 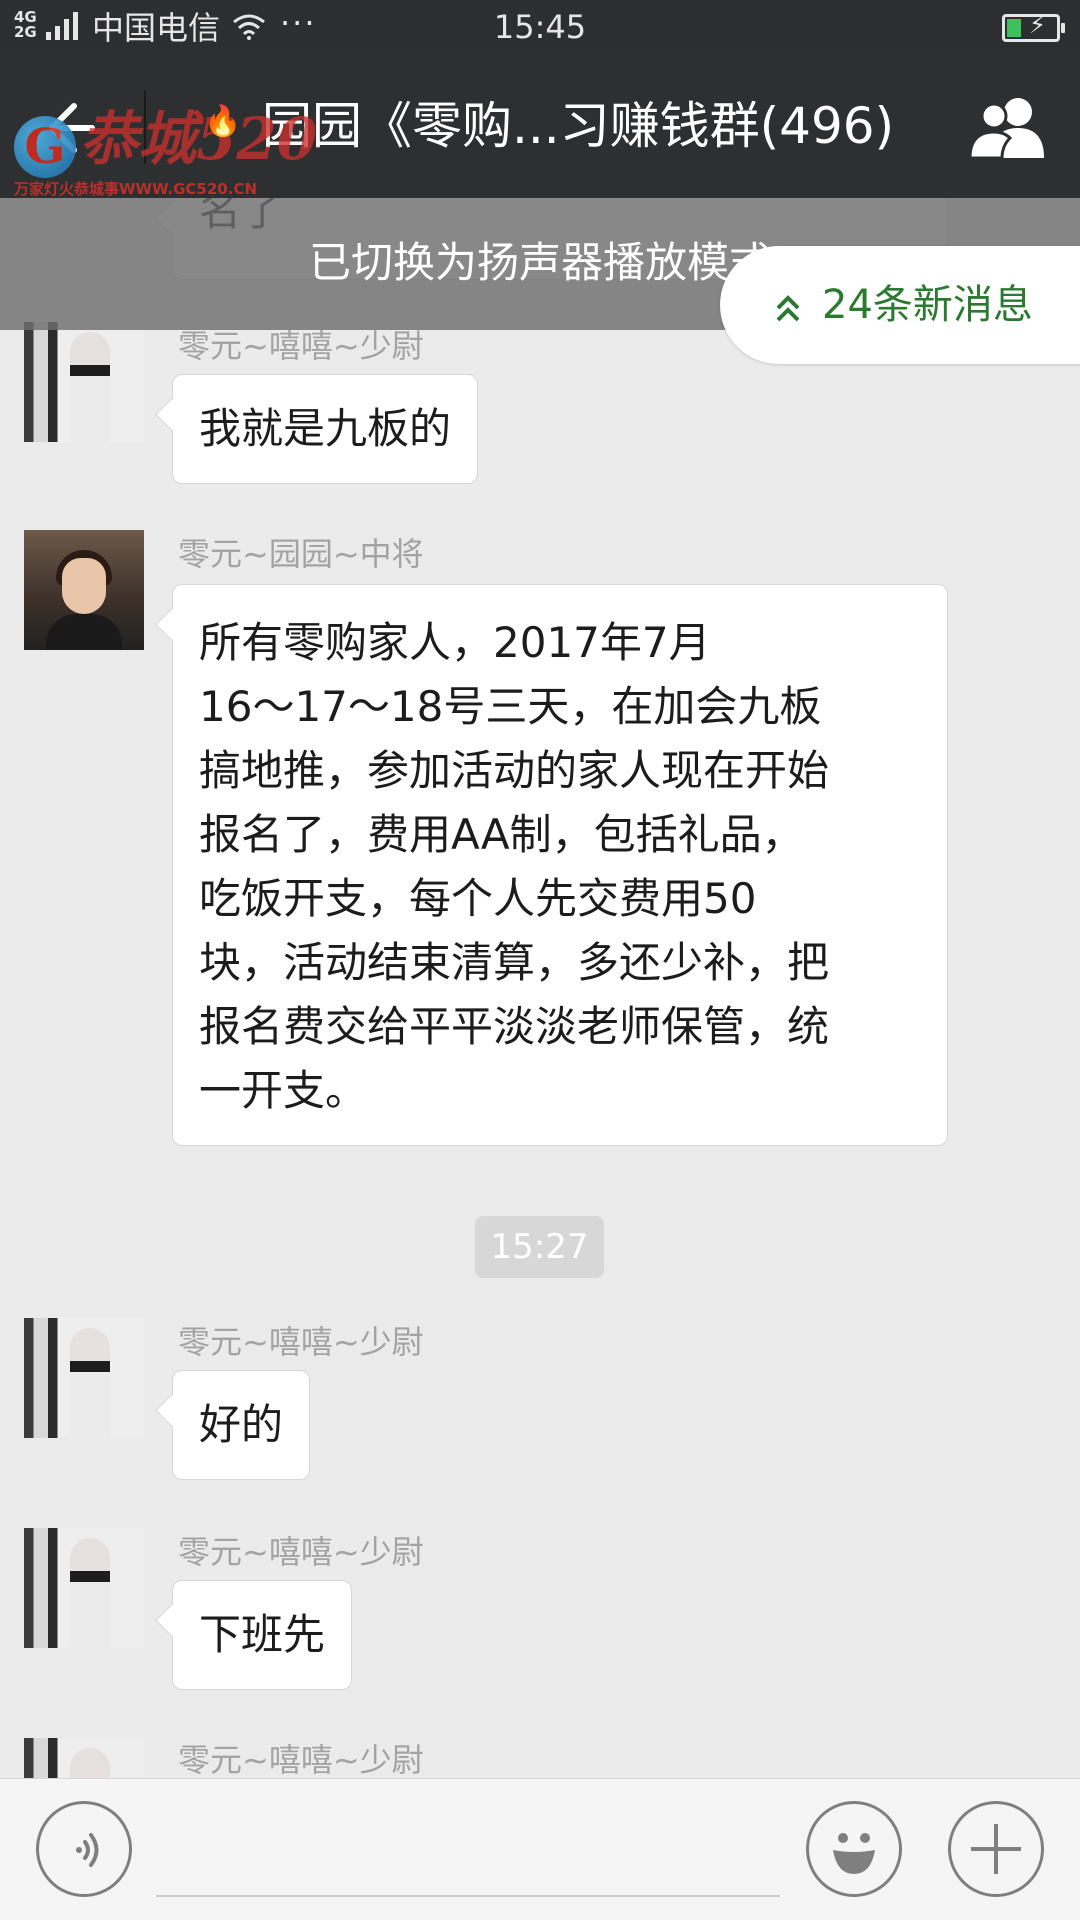 I want to click on emoji-icon, so click(x=854, y=1853).